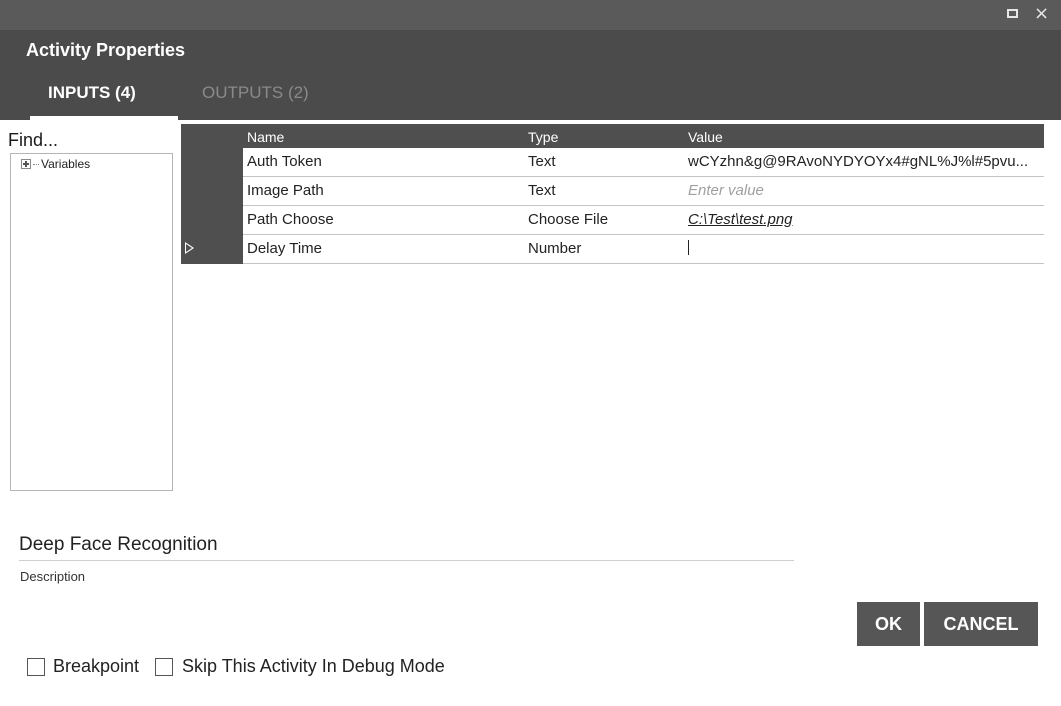 Image resolution: width=1061 pixels, height=706 pixels. I want to click on column-header-name: Name, so click(265, 137).